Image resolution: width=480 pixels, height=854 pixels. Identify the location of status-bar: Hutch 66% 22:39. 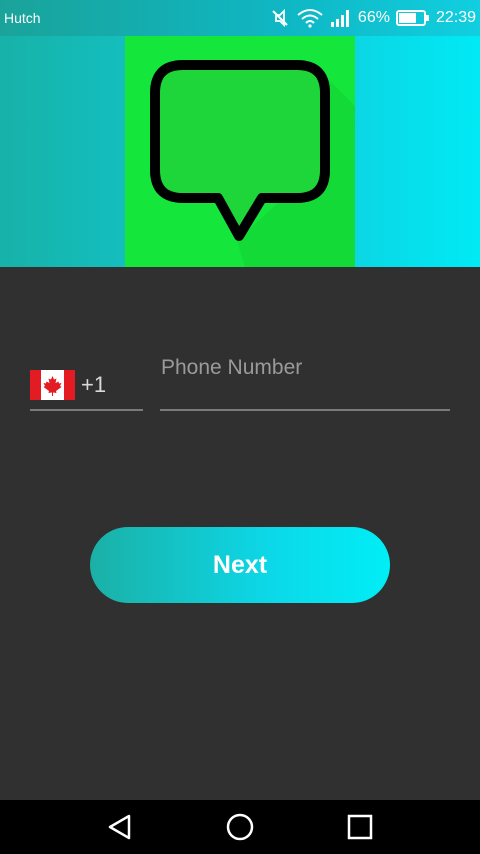
(240, 18).